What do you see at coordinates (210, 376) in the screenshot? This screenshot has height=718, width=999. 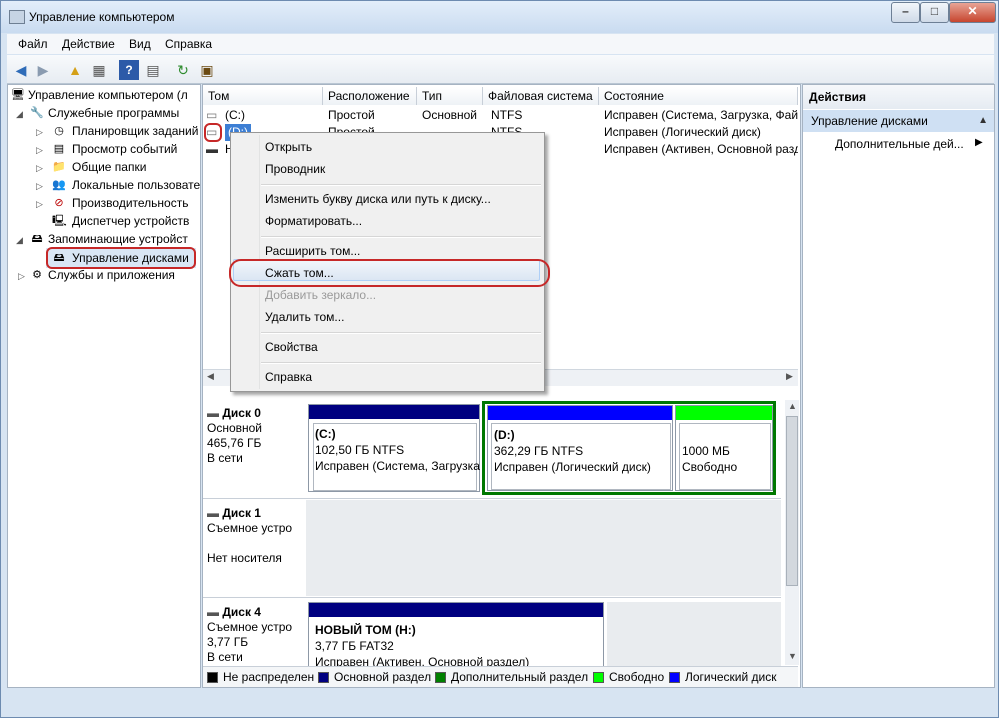 I see `scroll-left-icon: ◀` at bounding box center [210, 376].